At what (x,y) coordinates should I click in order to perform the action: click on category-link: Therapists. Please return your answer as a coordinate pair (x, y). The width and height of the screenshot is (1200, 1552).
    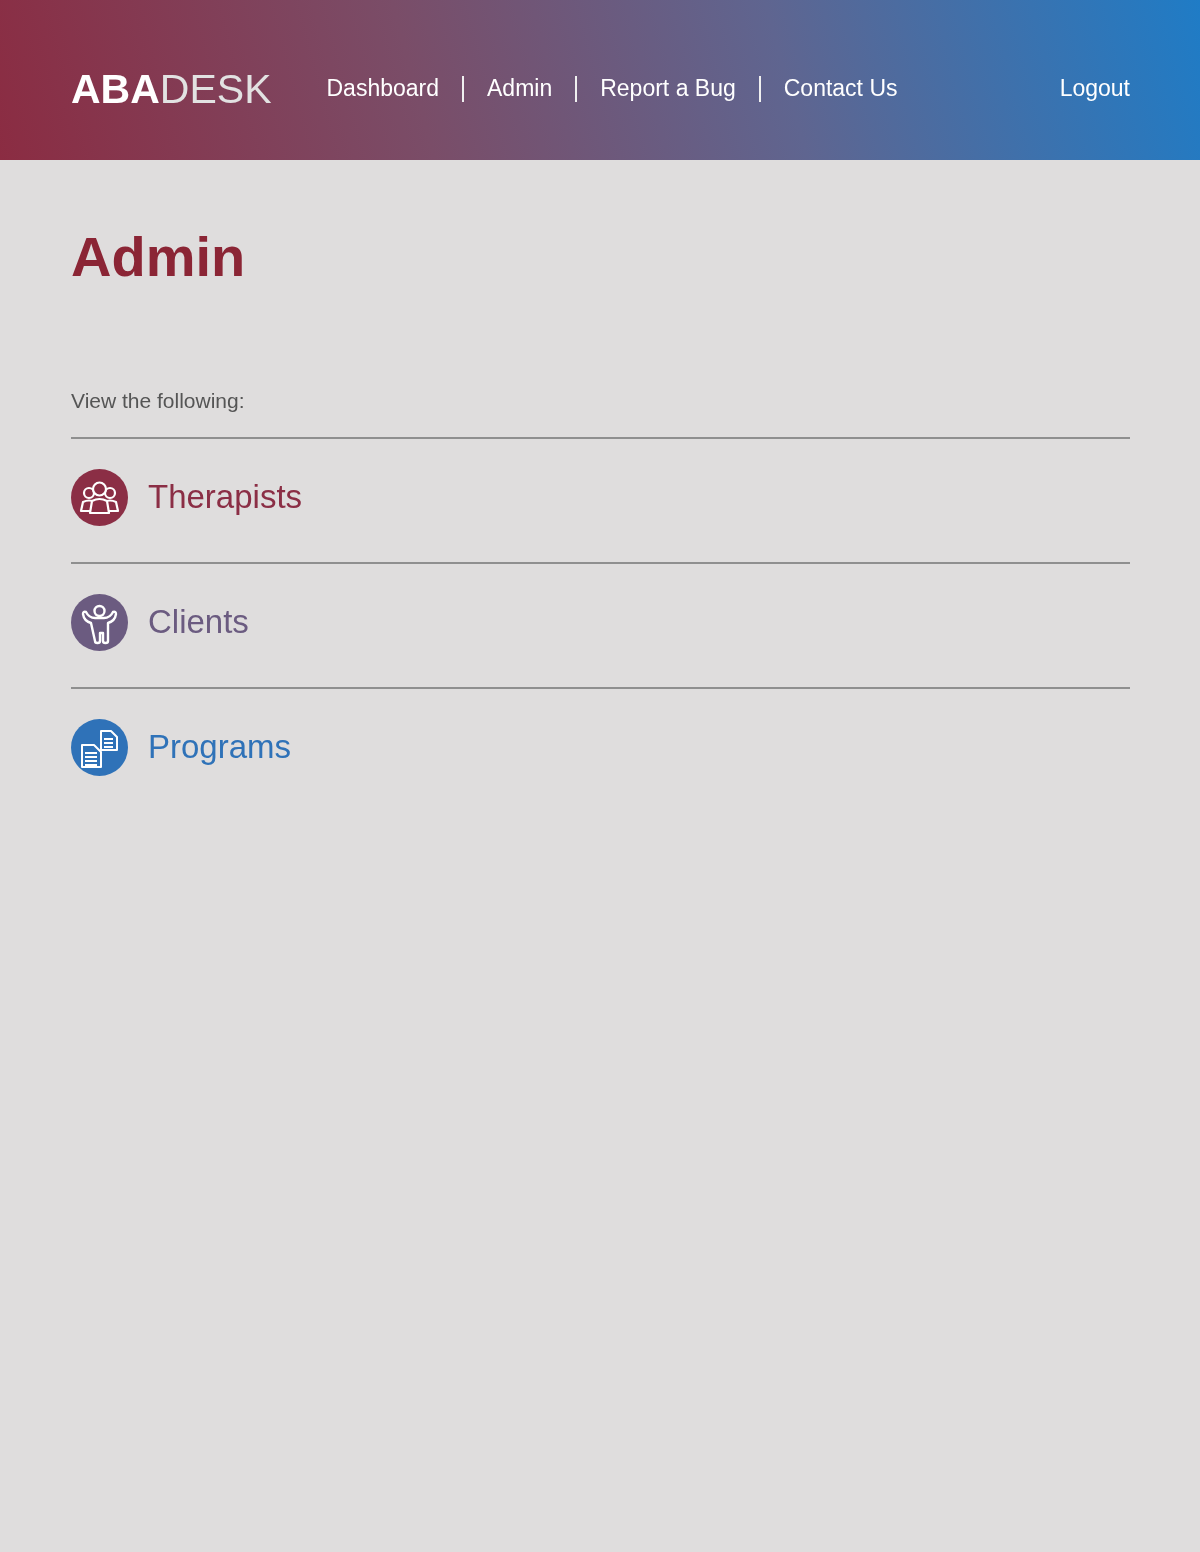
    Looking at the image, I should click on (187, 497).